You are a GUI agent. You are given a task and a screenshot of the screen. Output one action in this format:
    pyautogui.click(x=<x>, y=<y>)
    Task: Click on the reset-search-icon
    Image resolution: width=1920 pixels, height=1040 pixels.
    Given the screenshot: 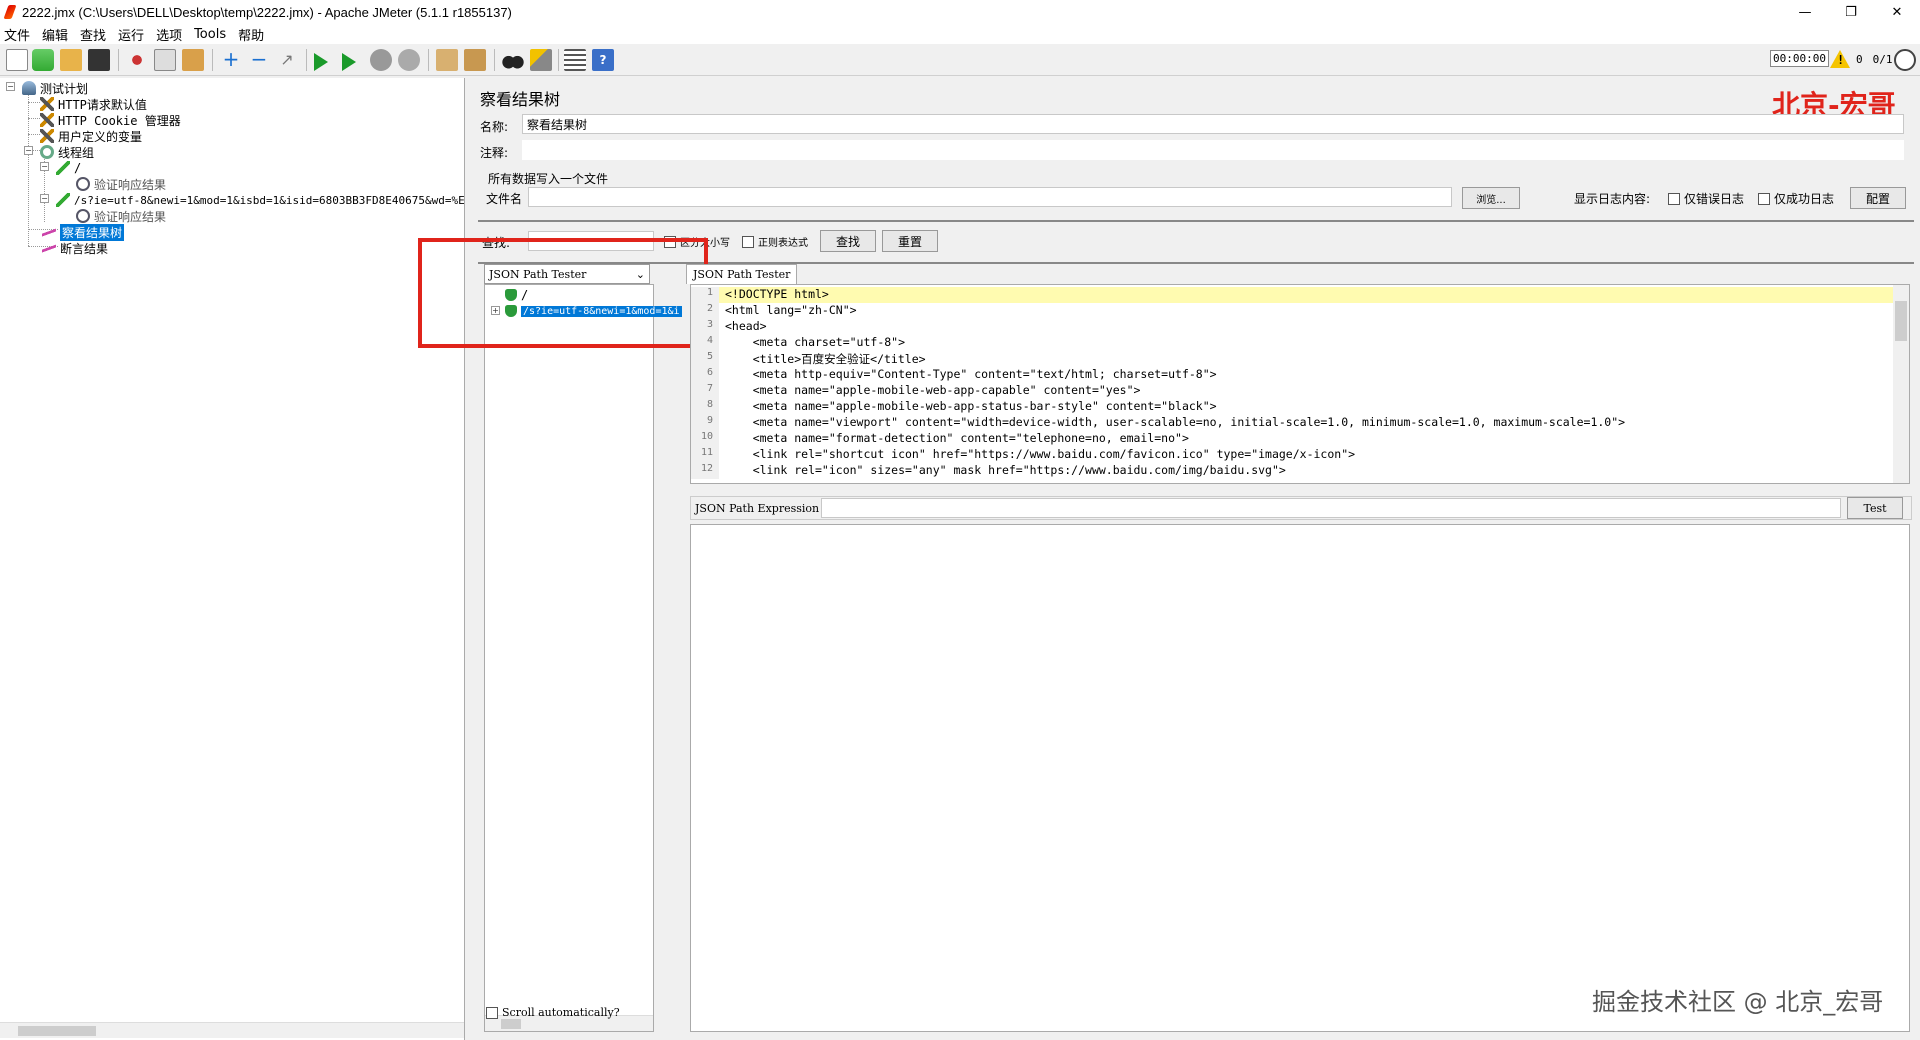 What is the action you would take?
    pyautogui.click(x=541, y=60)
    